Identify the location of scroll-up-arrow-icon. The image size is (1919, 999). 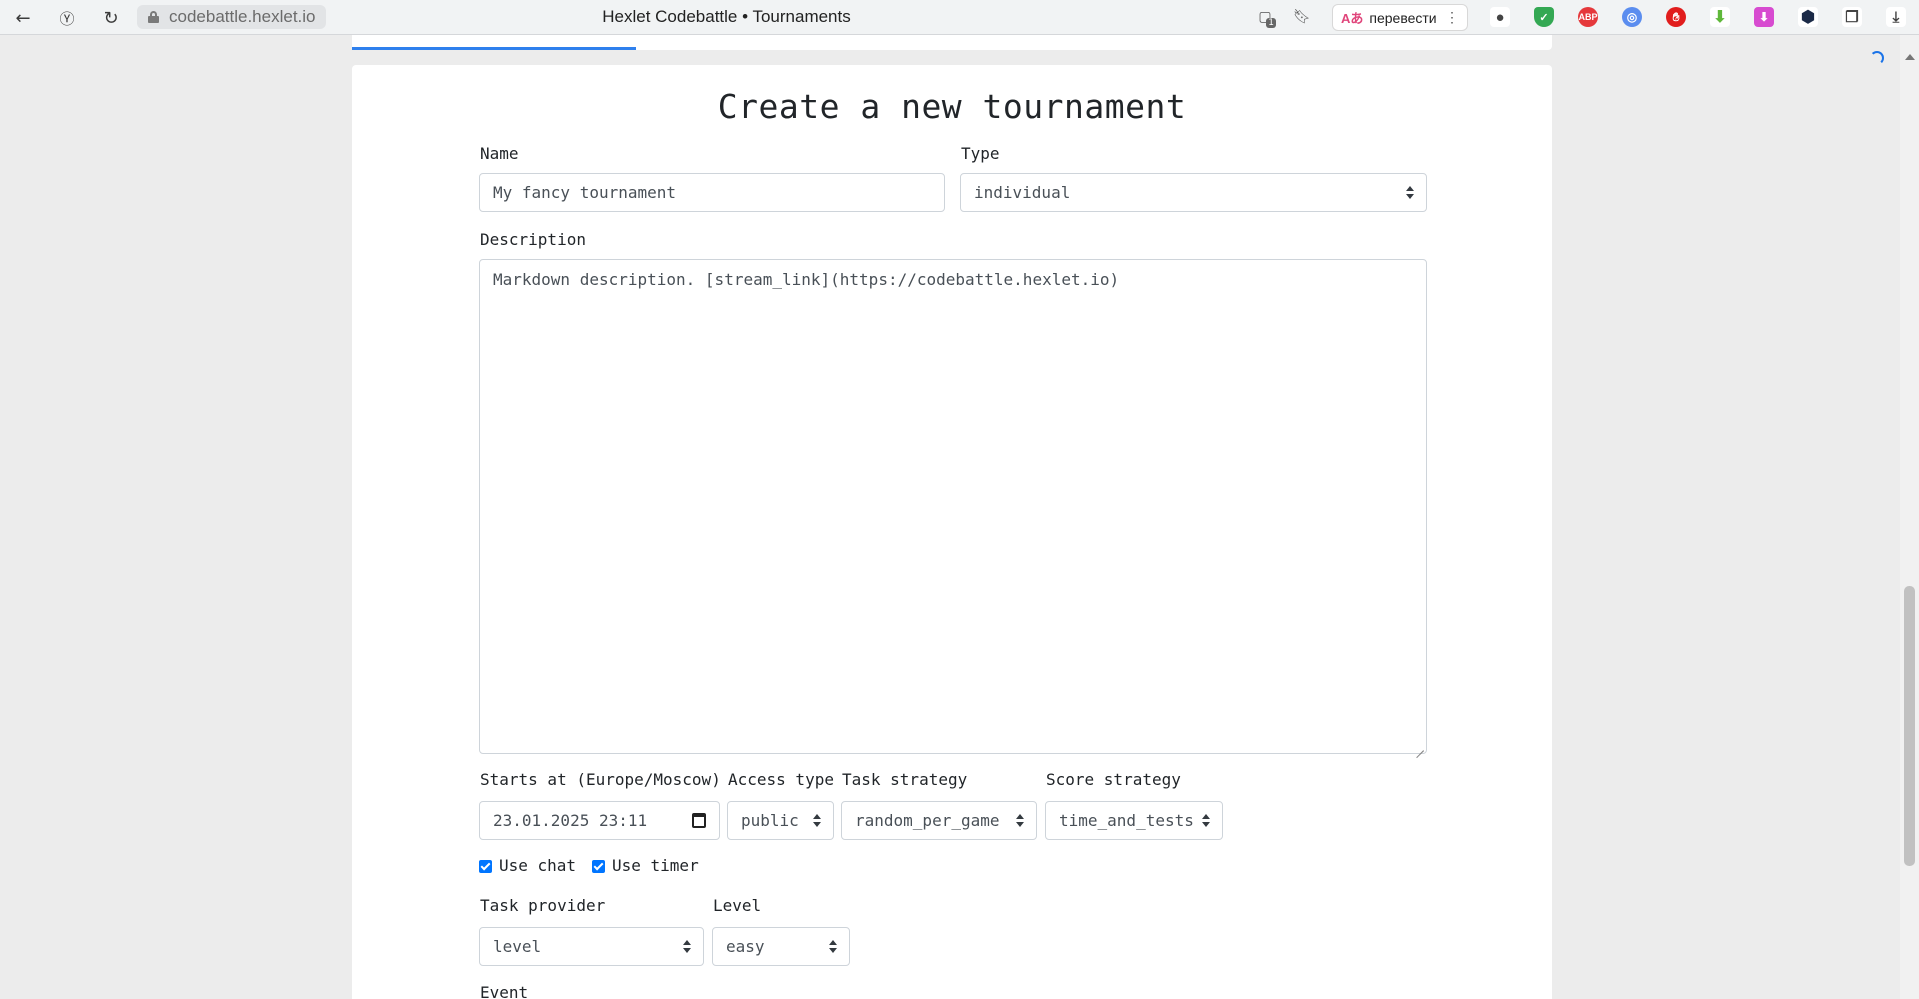
(1910, 57).